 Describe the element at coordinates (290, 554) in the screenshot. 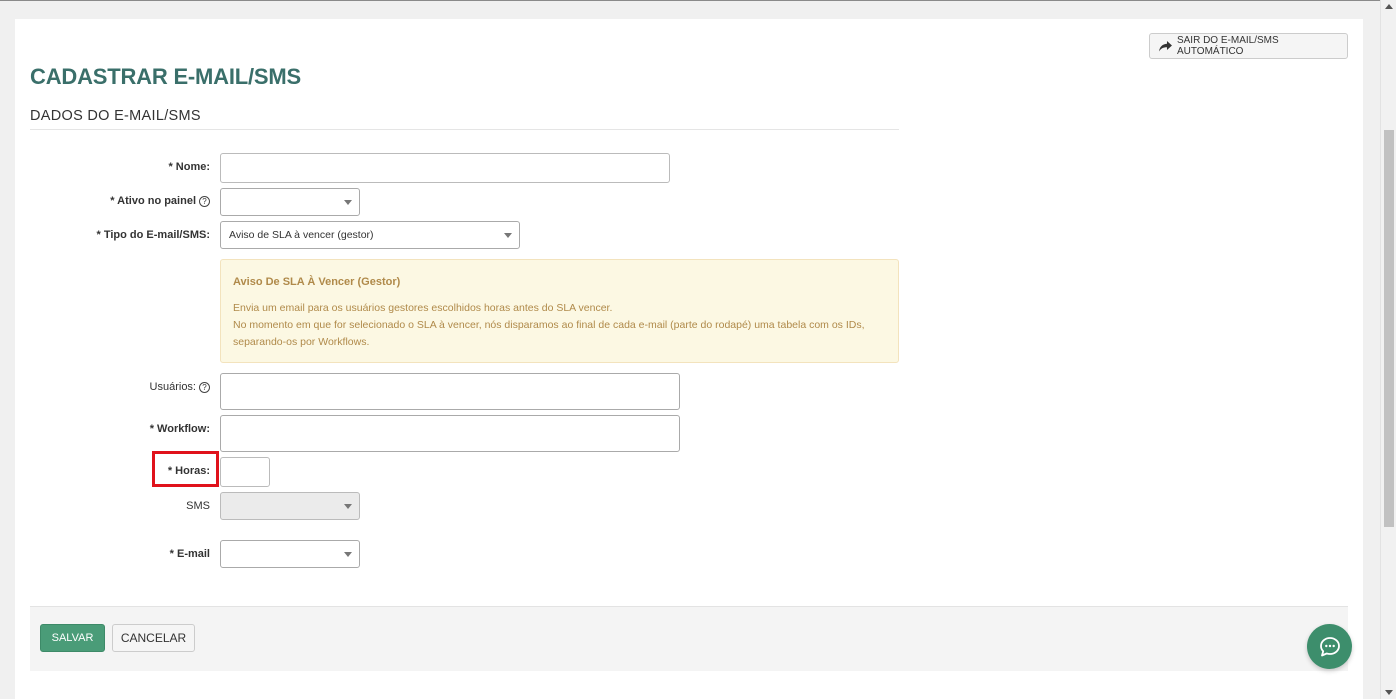

I see `email-select` at that location.